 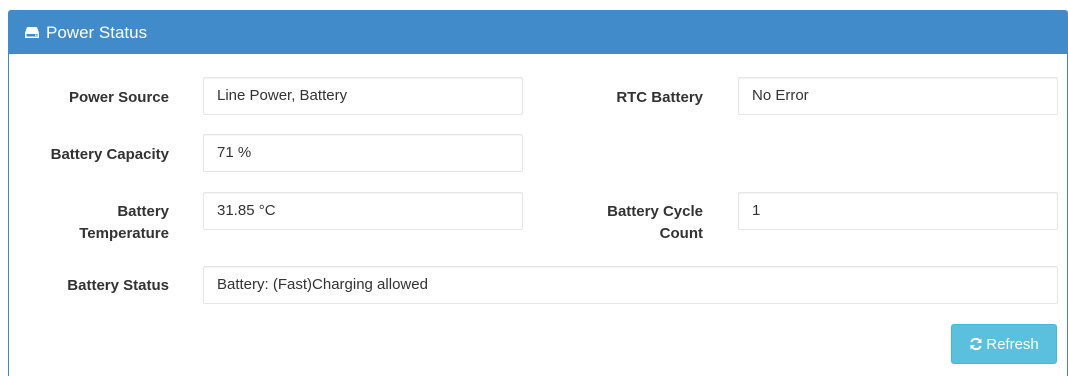 What do you see at coordinates (538, 32) in the screenshot?
I see `panel-heading: Power Status` at bounding box center [538, 32].